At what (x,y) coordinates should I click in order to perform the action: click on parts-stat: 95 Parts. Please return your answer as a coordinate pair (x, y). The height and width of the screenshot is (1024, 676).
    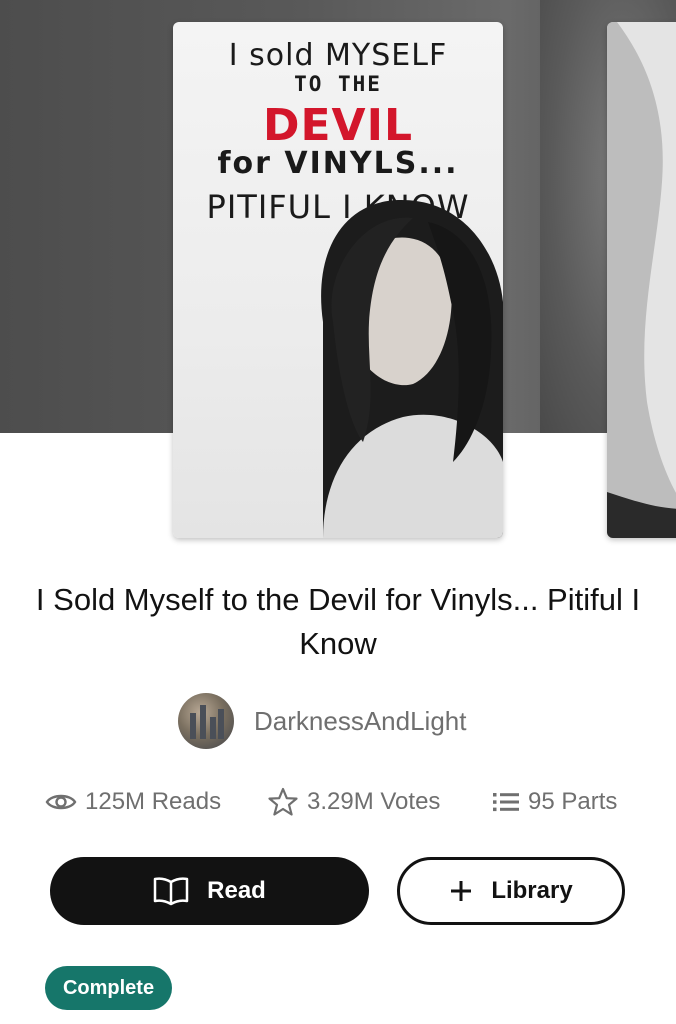
    Looking at the image, I should click on (554, 802).